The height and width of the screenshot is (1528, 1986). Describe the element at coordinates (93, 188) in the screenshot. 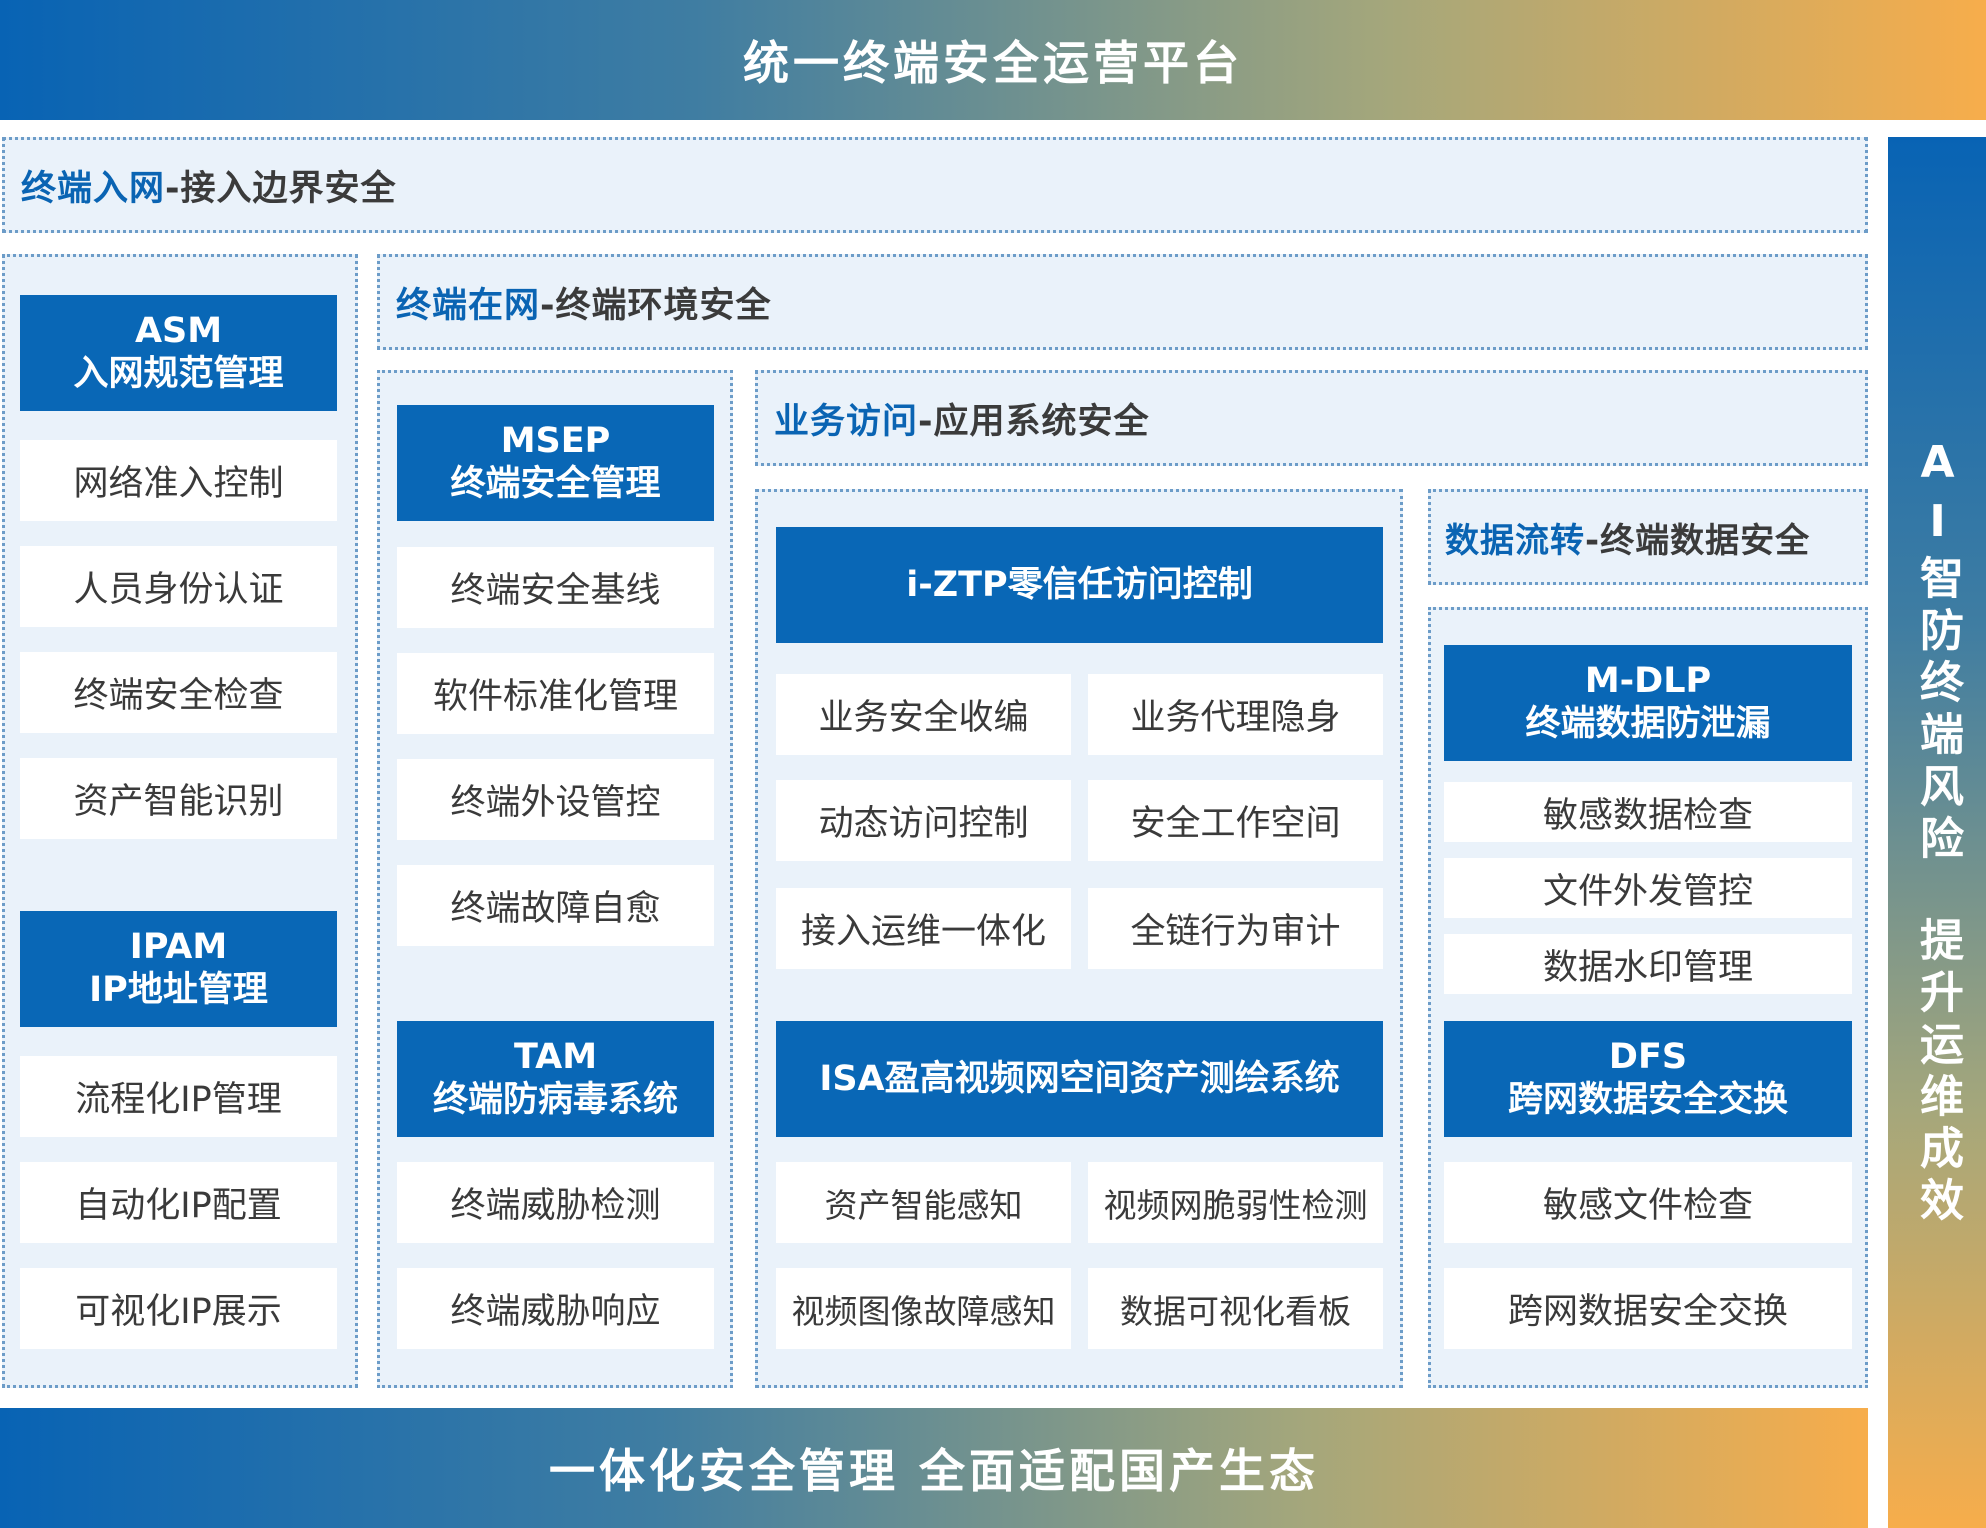

I see `layer-access-highlight: 终端入网` at that location.